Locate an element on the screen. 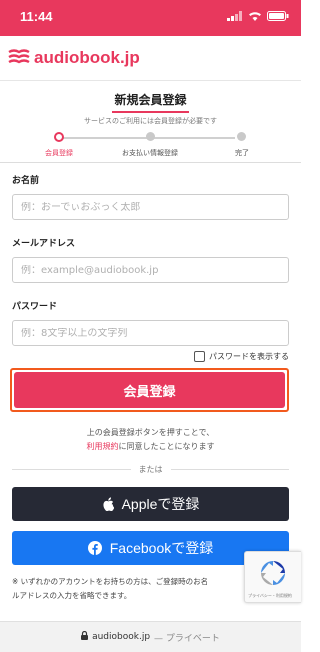  name-label: お名前 is located at coordinates (26, 181).